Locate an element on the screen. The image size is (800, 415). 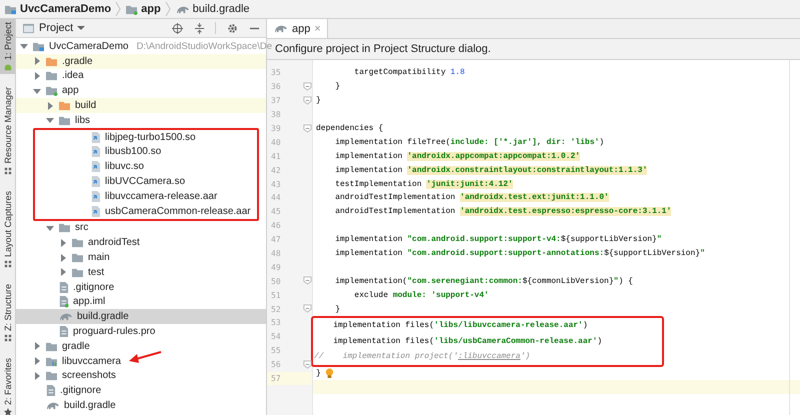
code-line: implementation("com.serenegiant:common:${commonLibVersion}") { is located at coordinates (483, 281).